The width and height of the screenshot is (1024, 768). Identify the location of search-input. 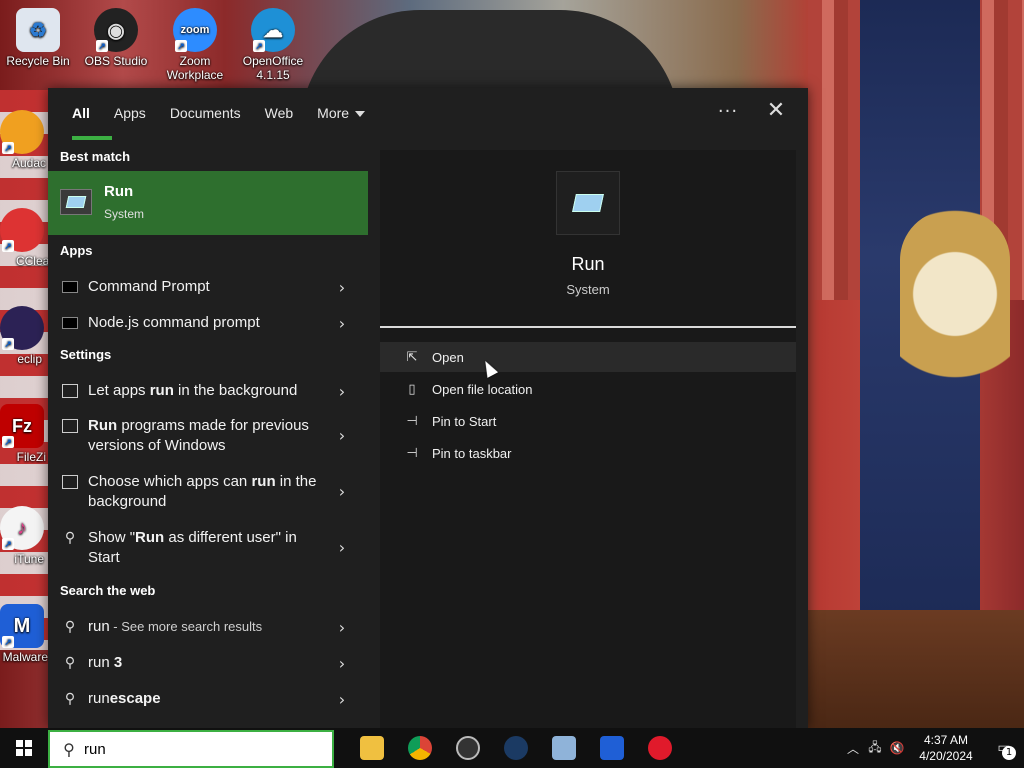
(208, 749).